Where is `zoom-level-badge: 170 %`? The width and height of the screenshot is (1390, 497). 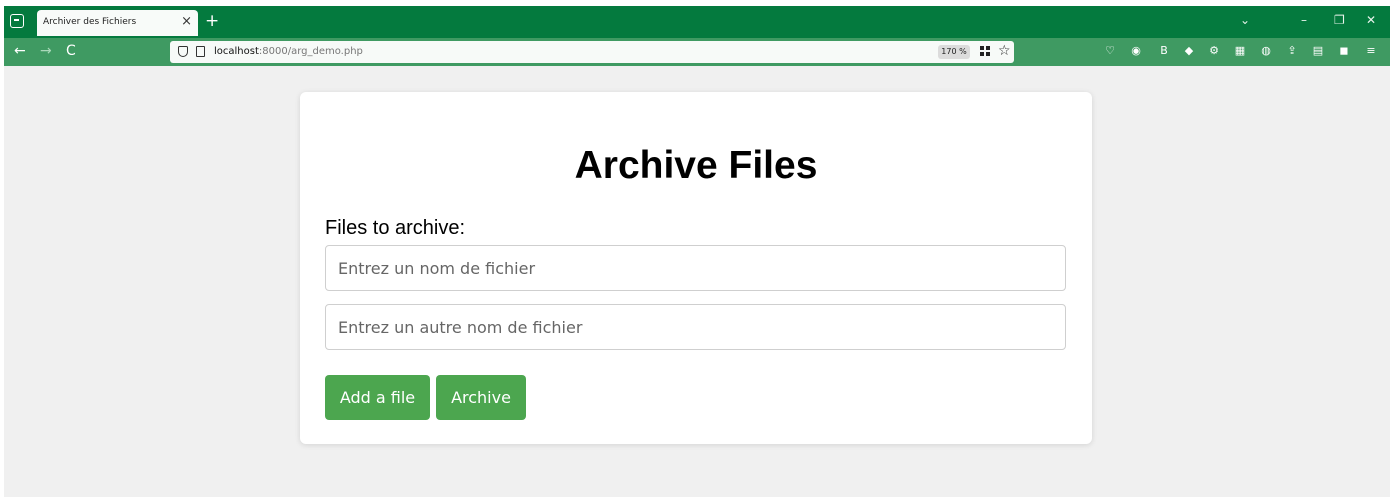 zoom-level-badge: 170 % is located at coordinates (954, 52).